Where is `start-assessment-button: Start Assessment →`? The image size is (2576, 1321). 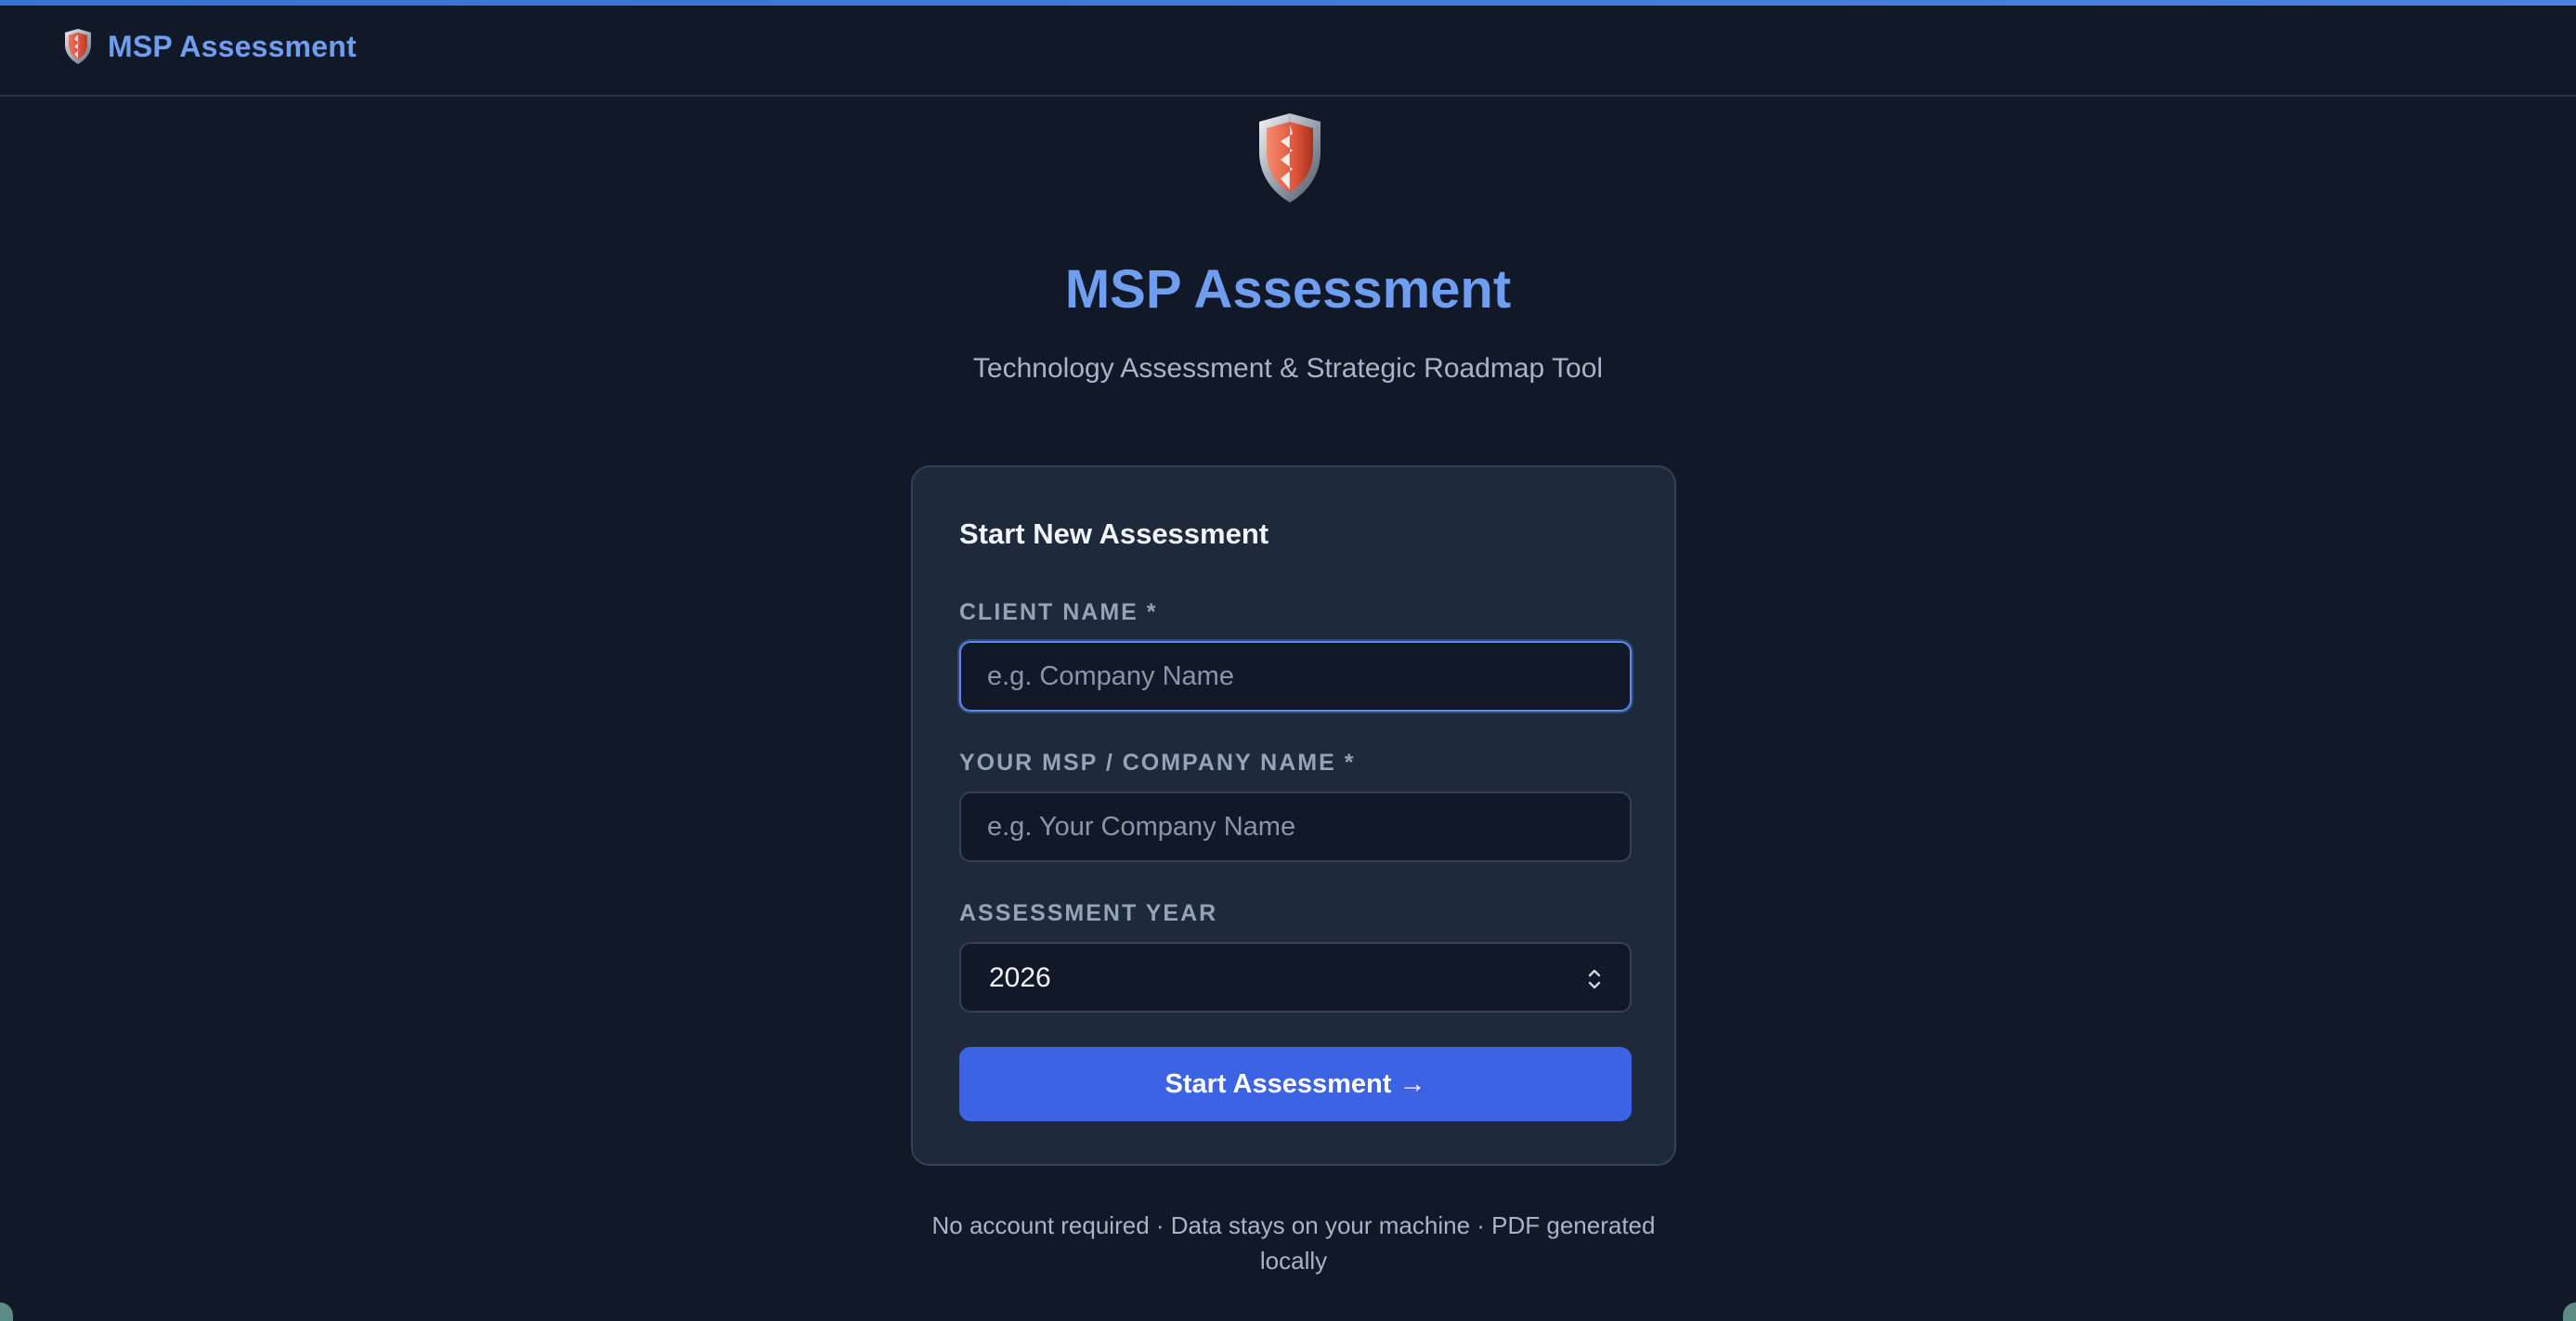 start-assessment-button: Start Assessment → is located at coordinates (1295, 1084).